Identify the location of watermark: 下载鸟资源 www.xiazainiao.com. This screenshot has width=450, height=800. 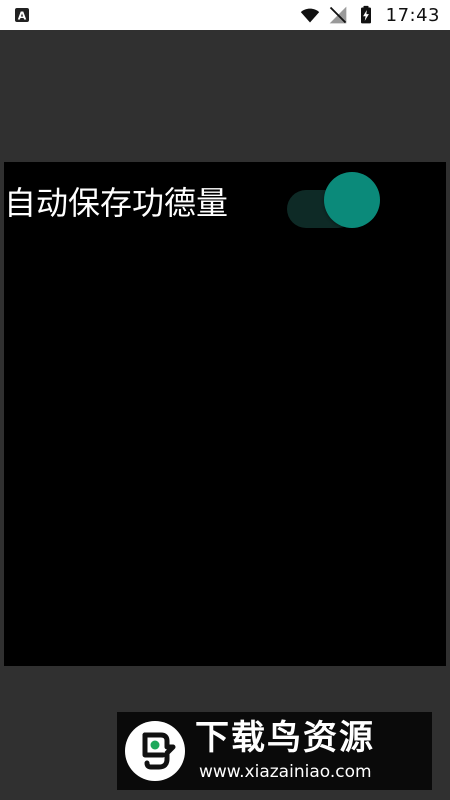
(274, 751).